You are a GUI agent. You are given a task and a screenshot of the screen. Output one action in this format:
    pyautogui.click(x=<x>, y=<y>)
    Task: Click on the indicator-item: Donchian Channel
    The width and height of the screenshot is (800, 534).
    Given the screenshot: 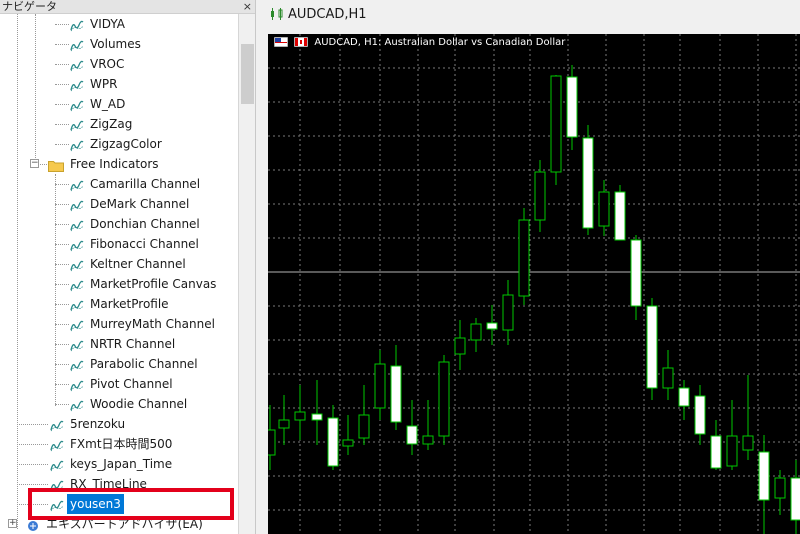 What is the action you would take?
    pyautogui.click(x=119, y=224)
    